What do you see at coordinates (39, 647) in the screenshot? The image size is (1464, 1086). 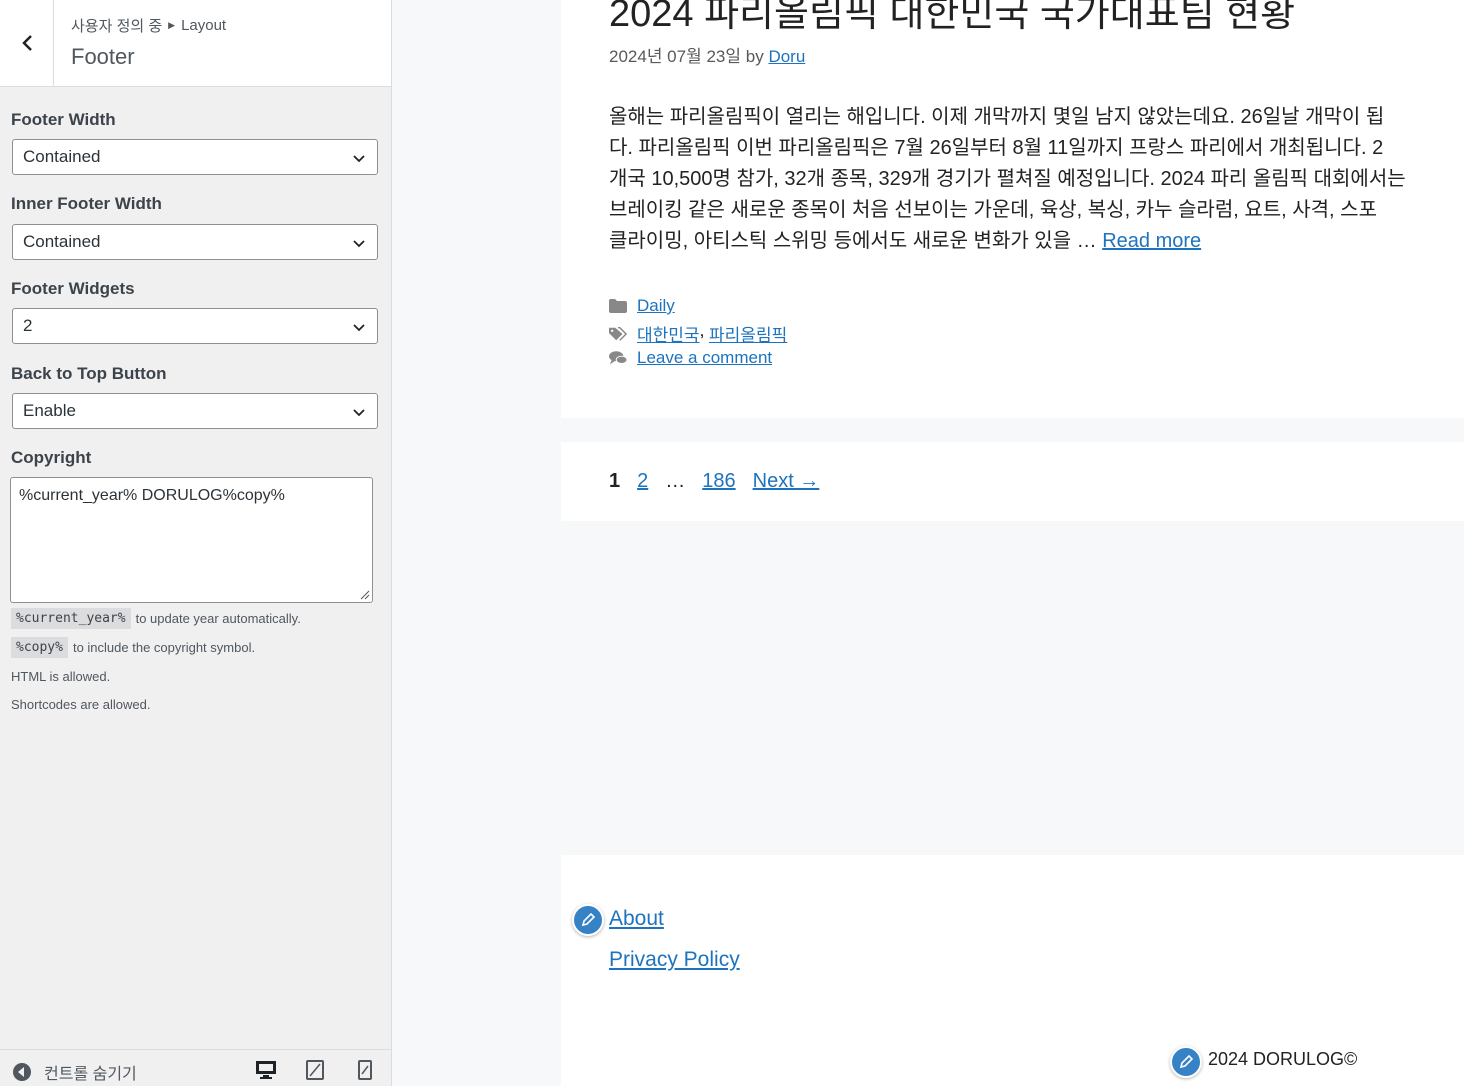 I see `copy-code: %copy%` at bounding box center [39, 647].